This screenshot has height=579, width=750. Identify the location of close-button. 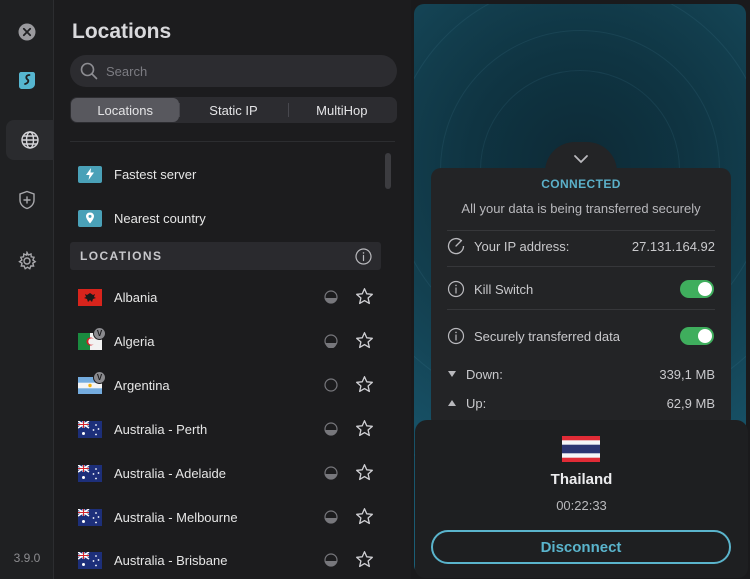
(27, 32).